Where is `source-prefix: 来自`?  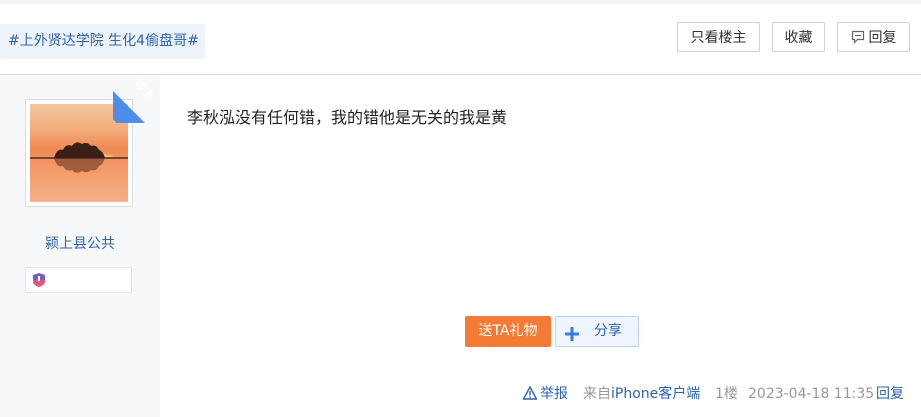 source-prefix: 来自 is located at coordinates (597, 394).